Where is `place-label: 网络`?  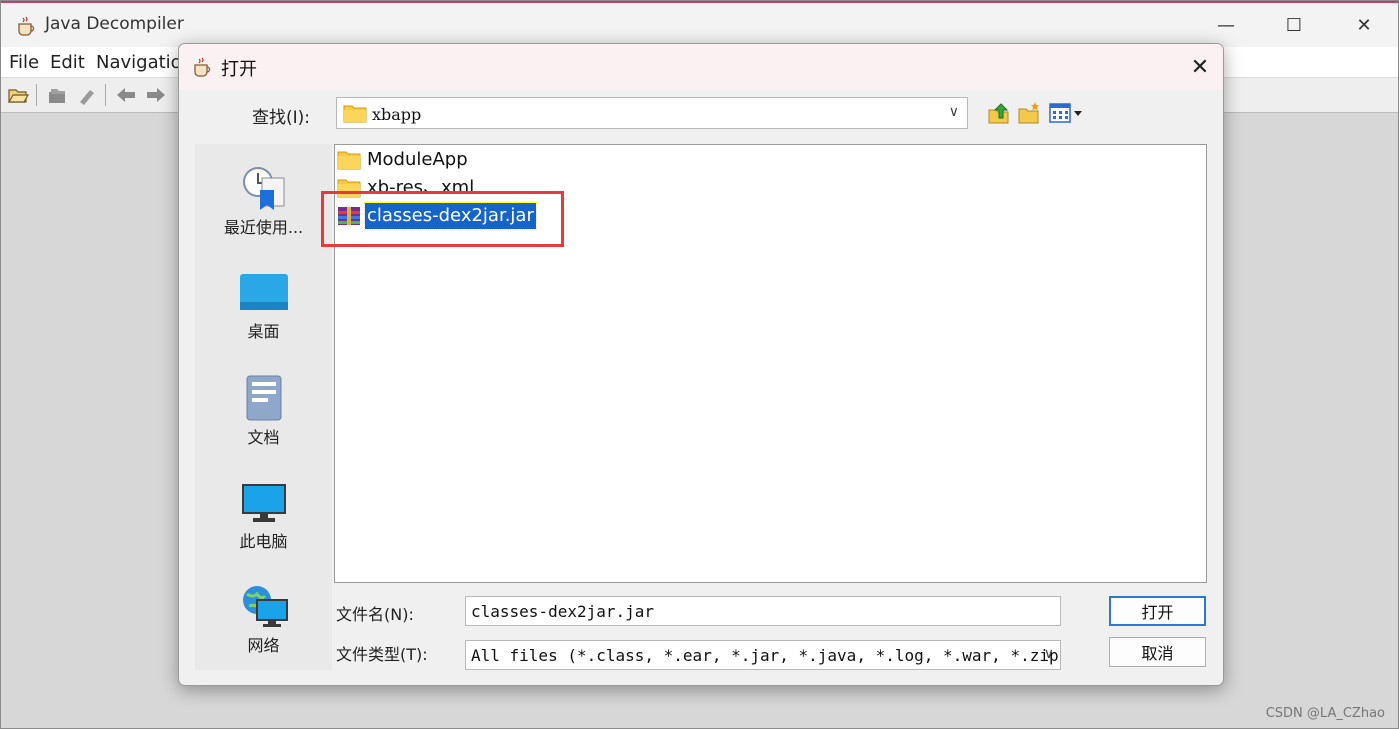 place-label: 网络 is located at coordinates (263, 645).